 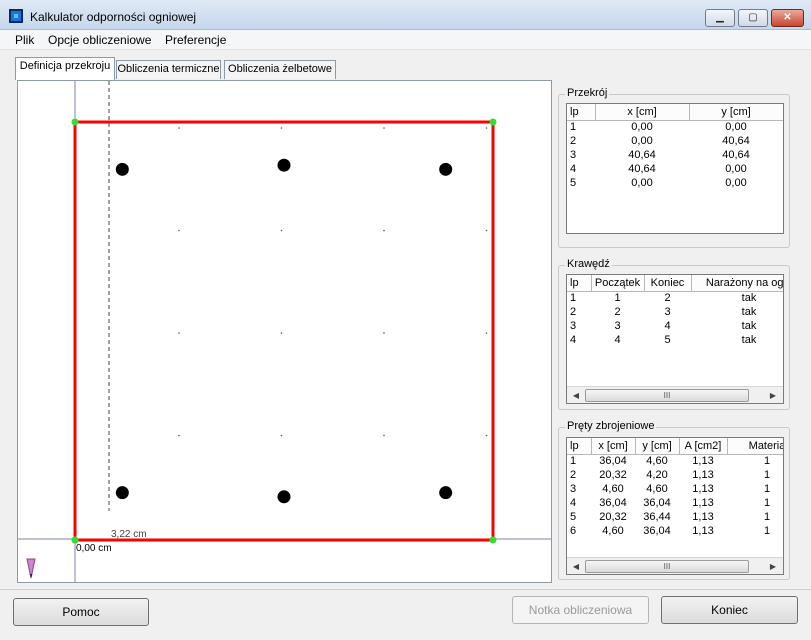 What do you see at coordinates (737, 283) in the screenshot?
I see `col-narazony: Narażony na ogie` at bounding box center [737, 283].